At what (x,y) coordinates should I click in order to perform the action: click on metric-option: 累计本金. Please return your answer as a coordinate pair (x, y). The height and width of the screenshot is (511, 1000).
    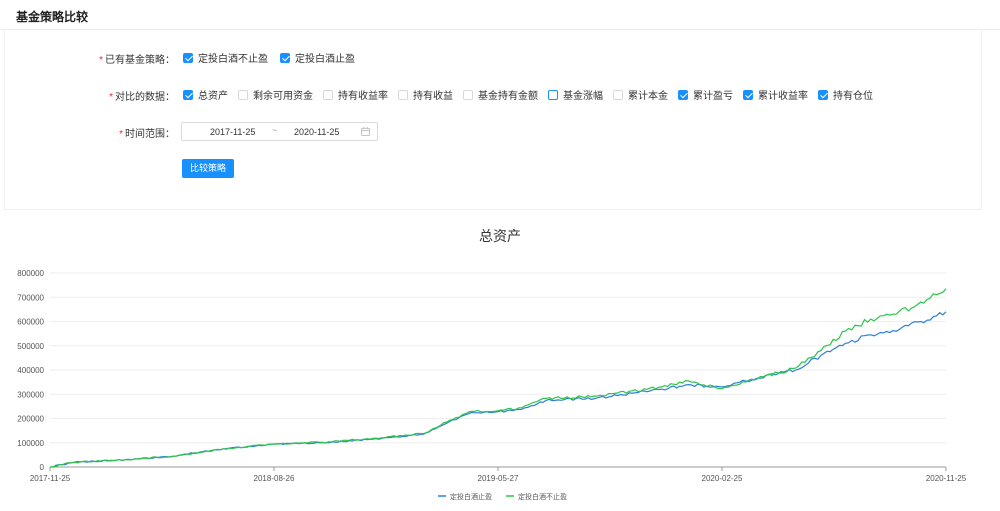
    Looking at the image, I should click on (640, 94).